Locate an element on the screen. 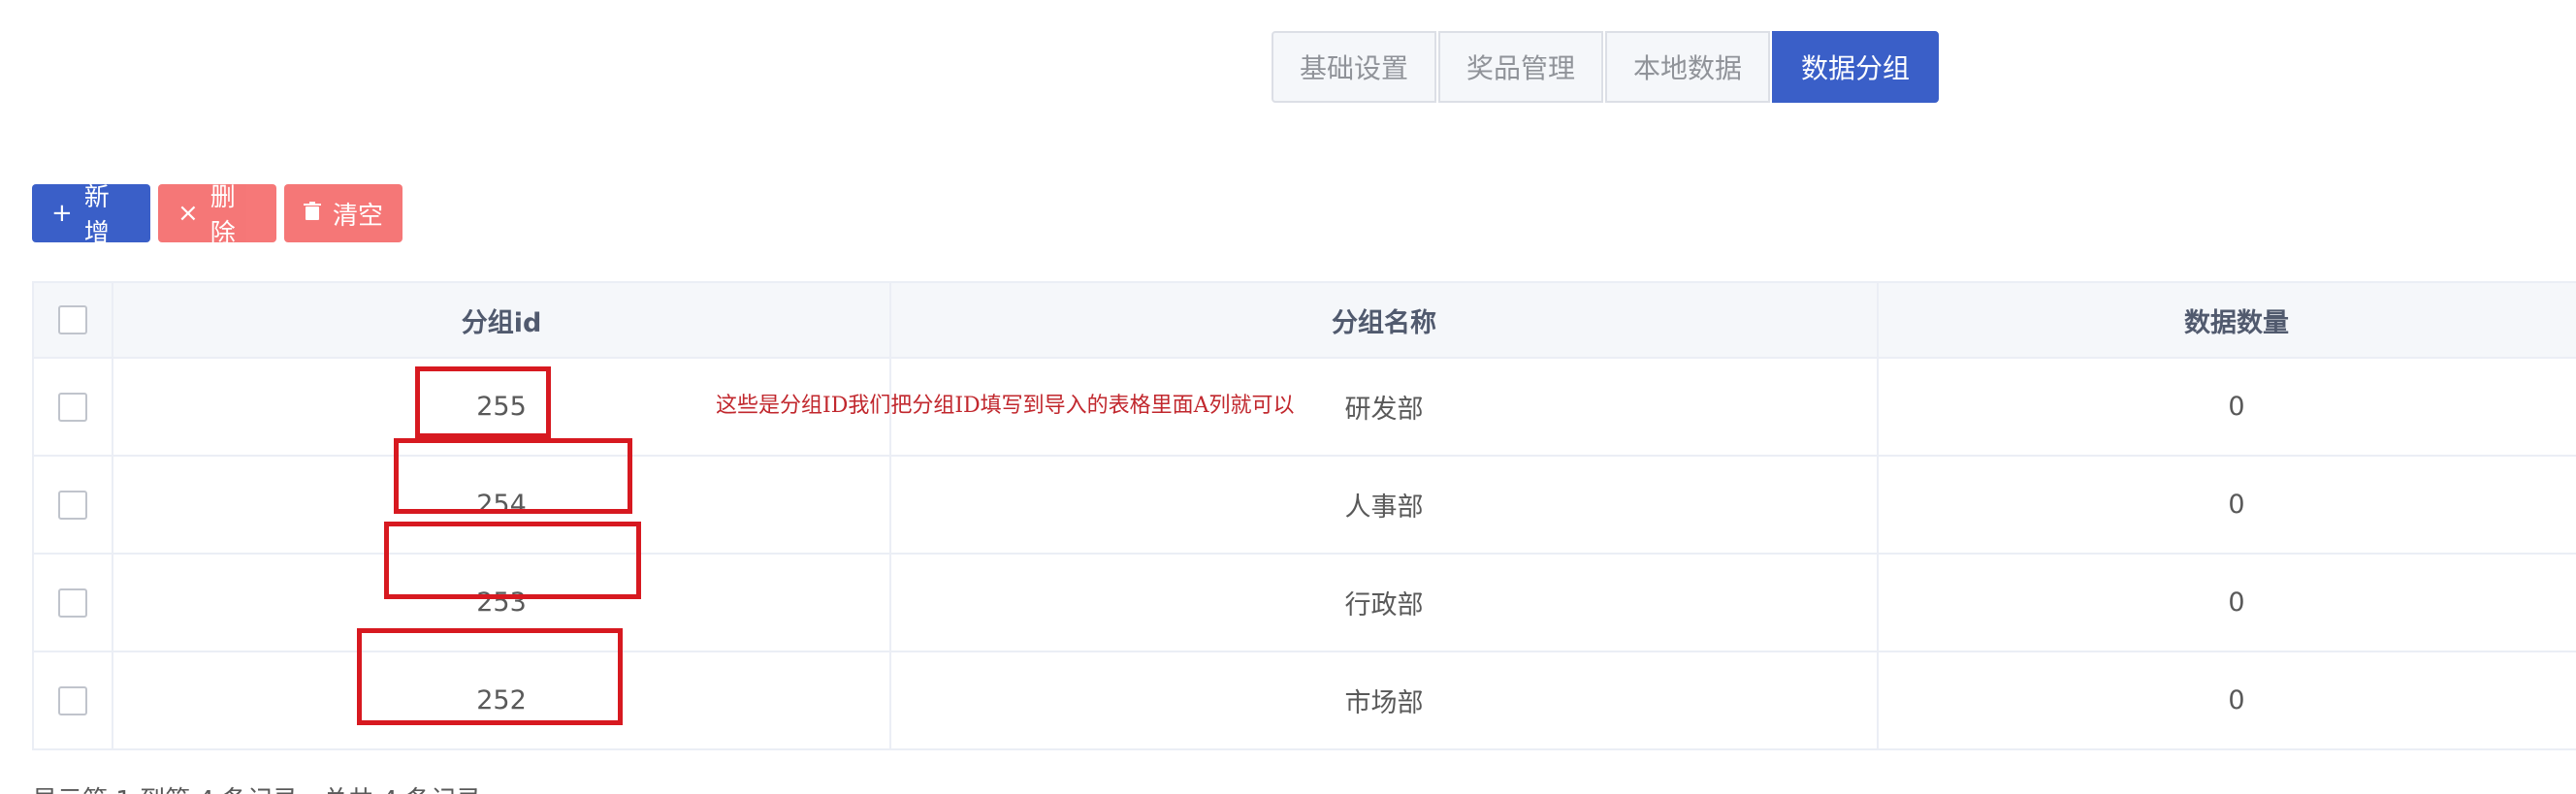  delete-button-label: 删除 is located at coordinates (222, 215).